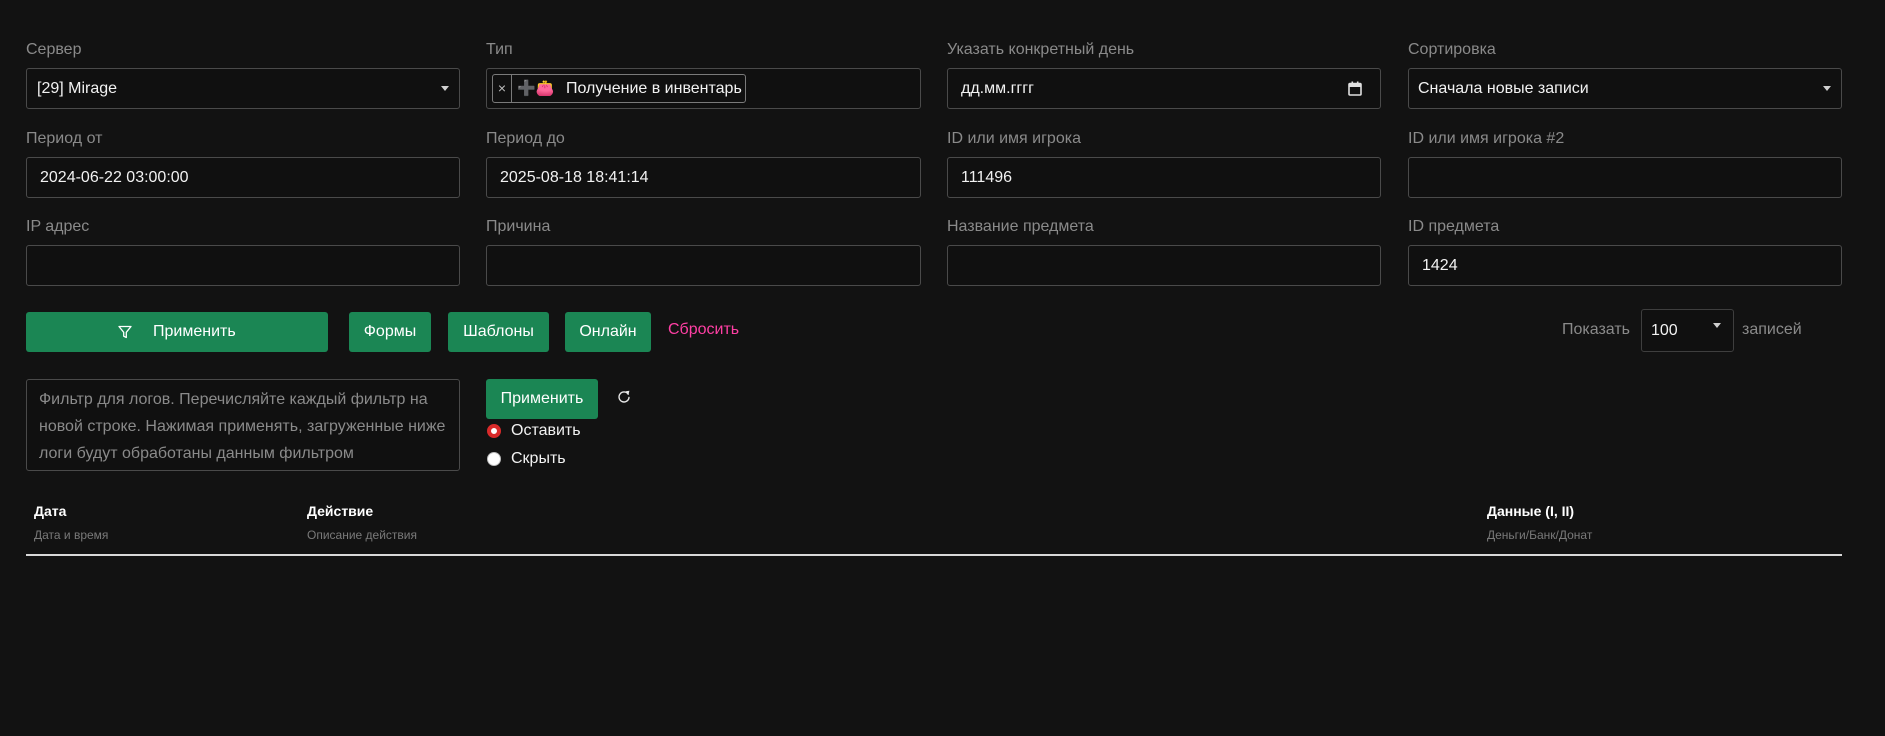 Image resolution: width=1885 pixels, height=736 pixels. What do you see at coordinates (703, 177) in the screenshot?
I see `period-to-input: 2025-08-18 18:41:14` at bounding box center [703, 177].